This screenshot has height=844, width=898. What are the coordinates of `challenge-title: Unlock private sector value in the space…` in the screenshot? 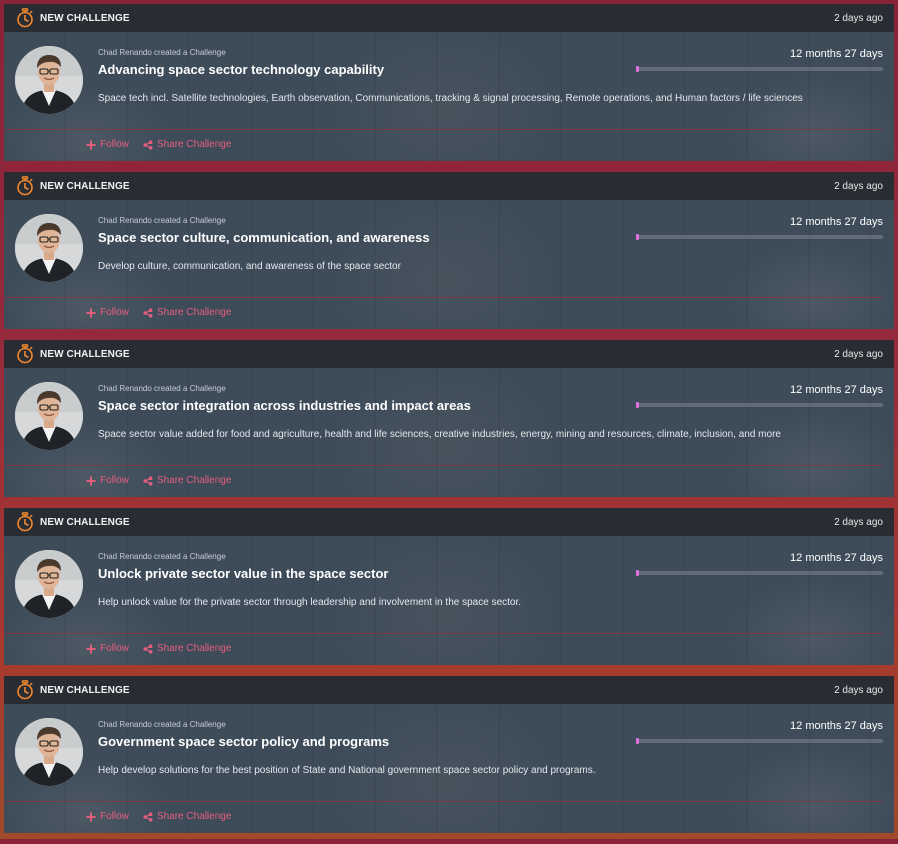 It's located at (243, 573).